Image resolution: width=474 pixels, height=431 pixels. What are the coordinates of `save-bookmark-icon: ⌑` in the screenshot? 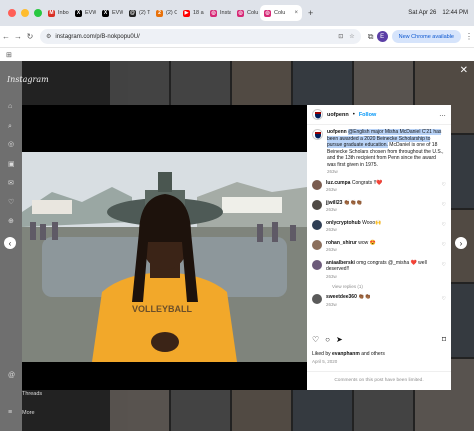 It's located at (444, 339).